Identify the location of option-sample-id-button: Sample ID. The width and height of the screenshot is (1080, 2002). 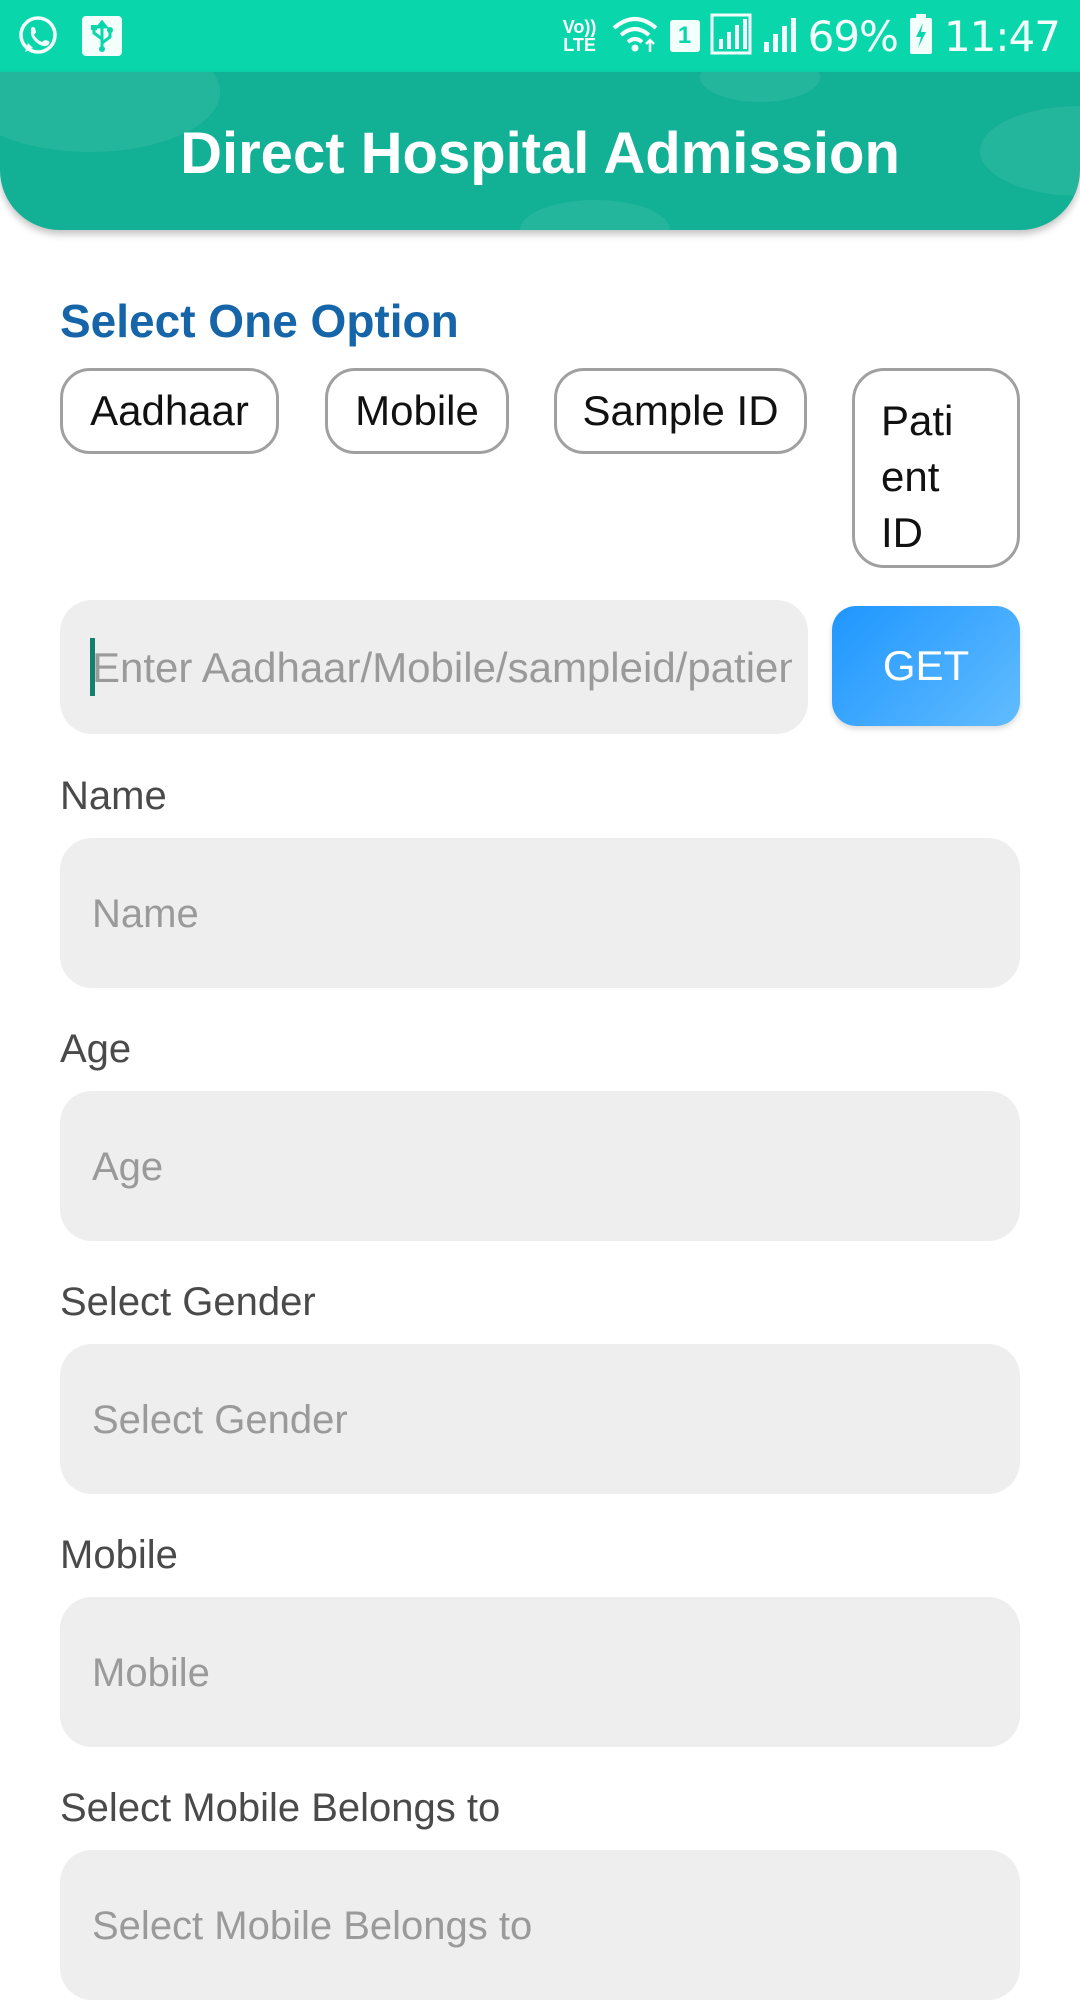
(680, 411).